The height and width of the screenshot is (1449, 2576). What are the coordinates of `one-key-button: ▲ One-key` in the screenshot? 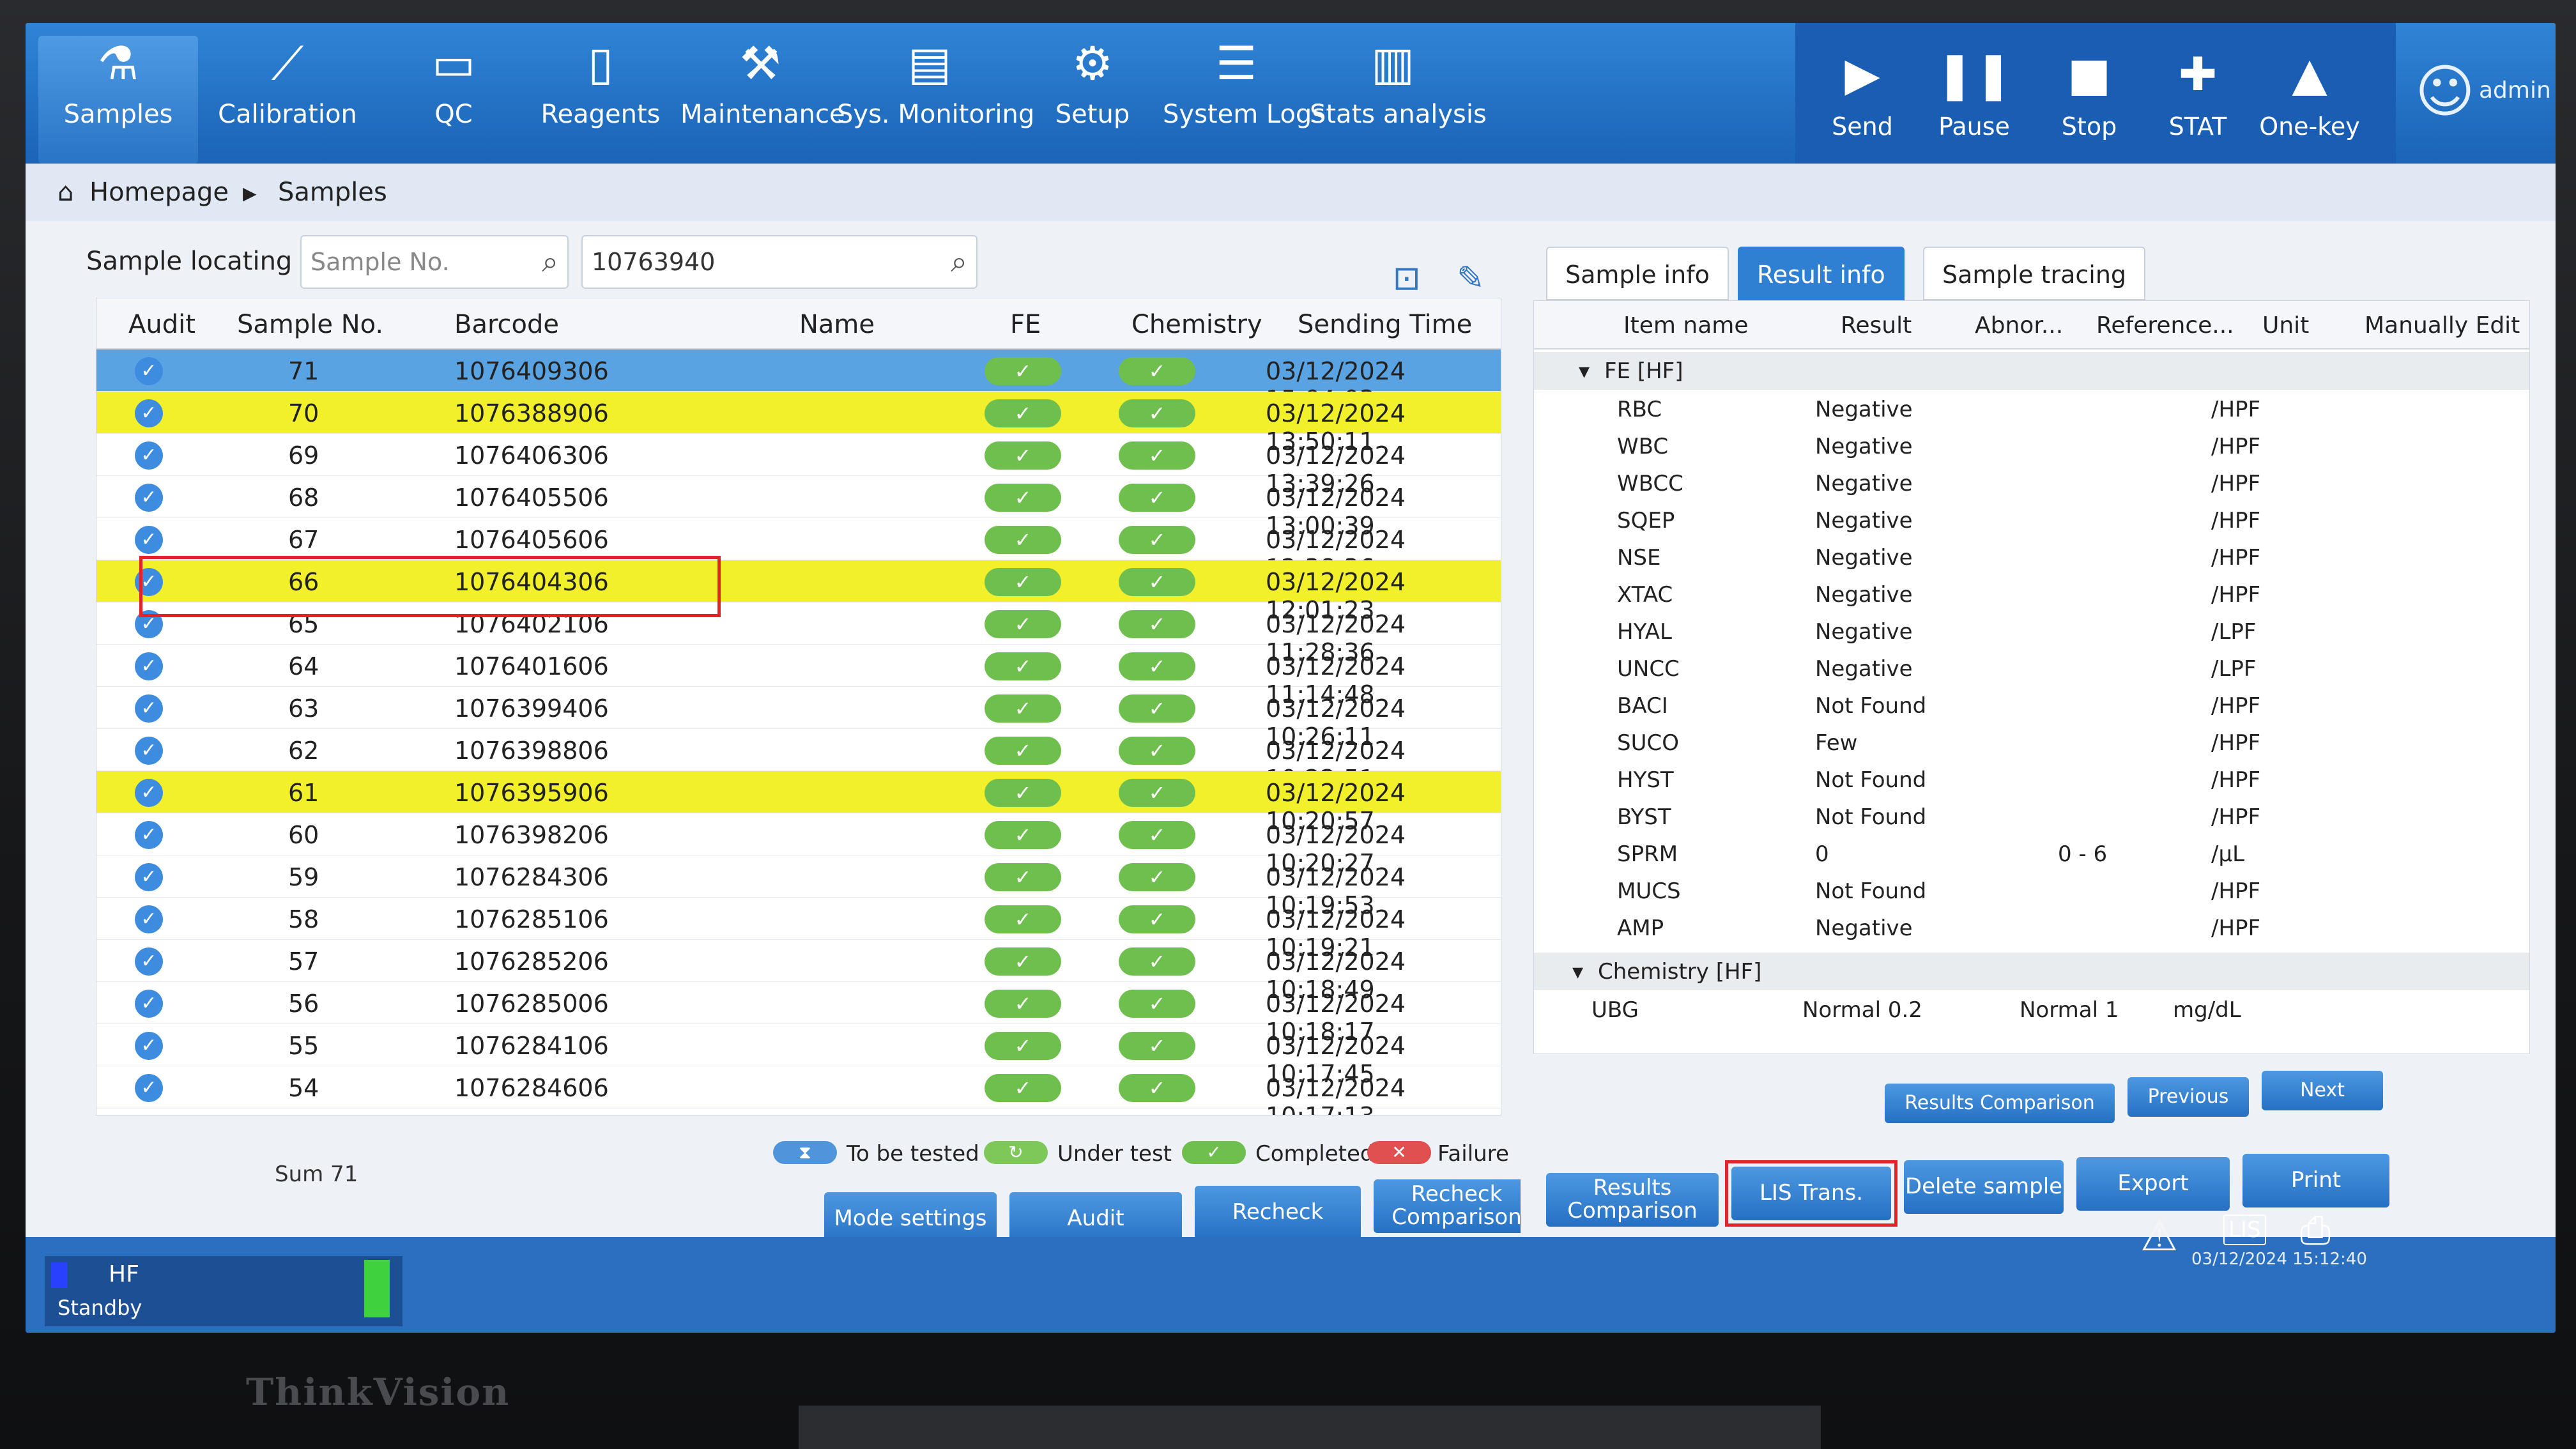 It's located at (2309, 93).